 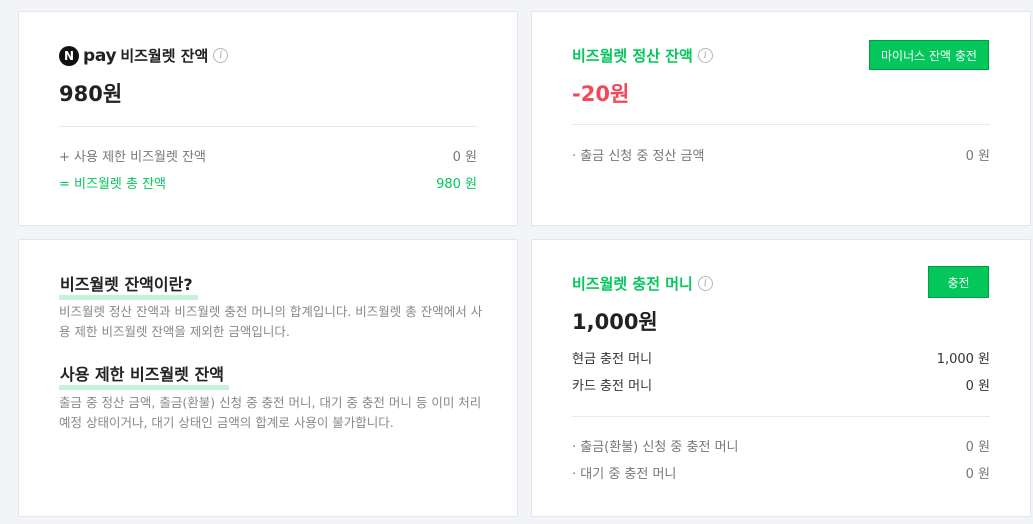 I want to click on settlement-title-row: 비즈월렛 정산 잔액 i, so click(x=642, y=55).